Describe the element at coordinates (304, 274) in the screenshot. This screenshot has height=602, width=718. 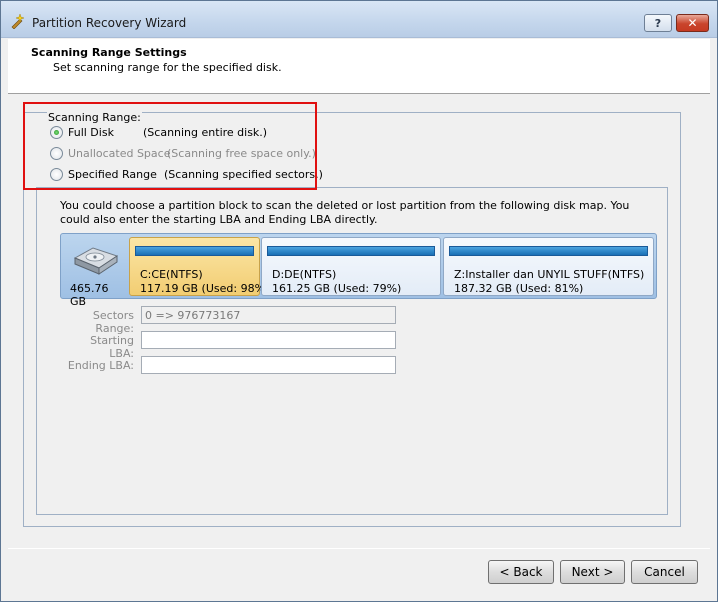
I see `partition-name: D:DE(NTFS)` at that location.